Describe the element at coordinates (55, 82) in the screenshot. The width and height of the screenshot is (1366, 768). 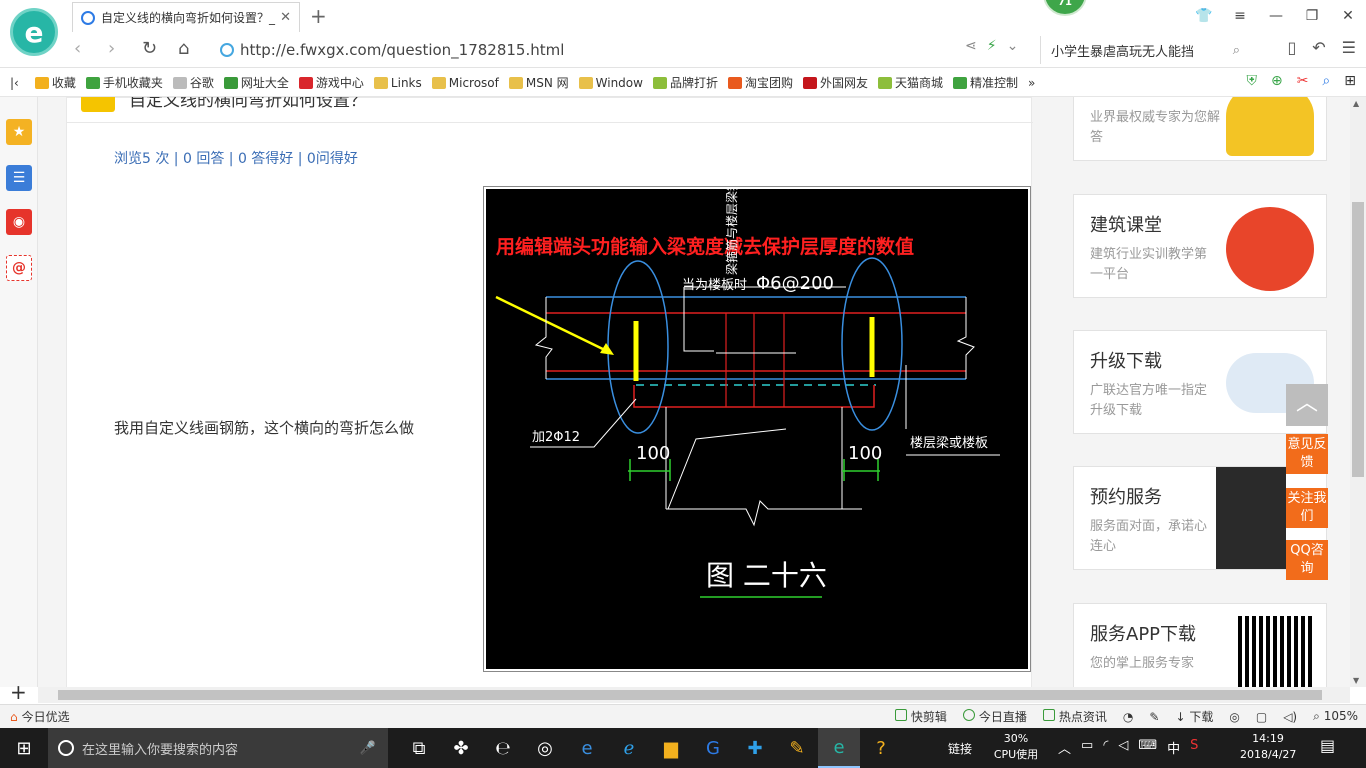
I see `bookmark-item: 收藏` at that location.